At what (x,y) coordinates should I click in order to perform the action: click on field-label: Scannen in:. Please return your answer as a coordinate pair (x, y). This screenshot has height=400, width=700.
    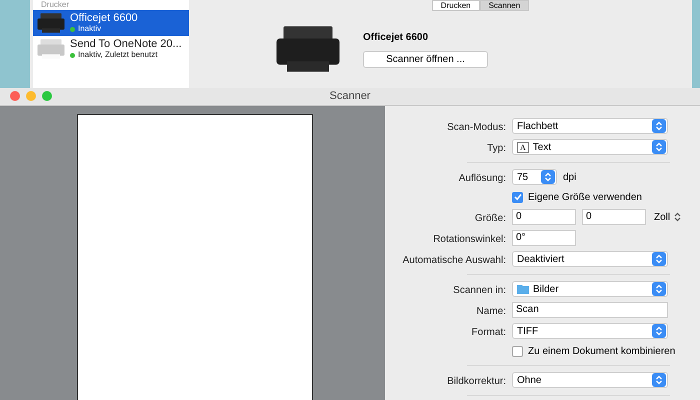
    Looking at the image, I should click on (479, 290).